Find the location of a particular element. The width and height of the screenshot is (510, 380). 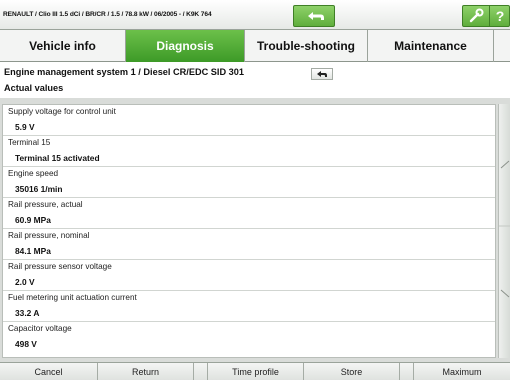

scrollbar is located at coordinates (504, 231).